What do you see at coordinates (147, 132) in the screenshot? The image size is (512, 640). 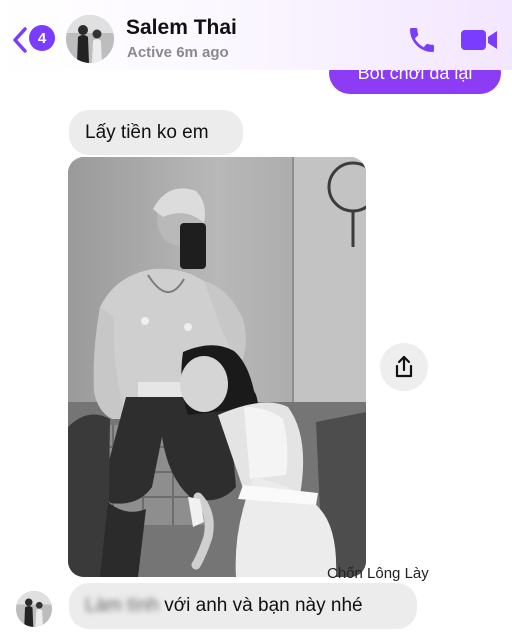 I see `message-text: Lấy tiền ko em` at bounding box center [147, 132].